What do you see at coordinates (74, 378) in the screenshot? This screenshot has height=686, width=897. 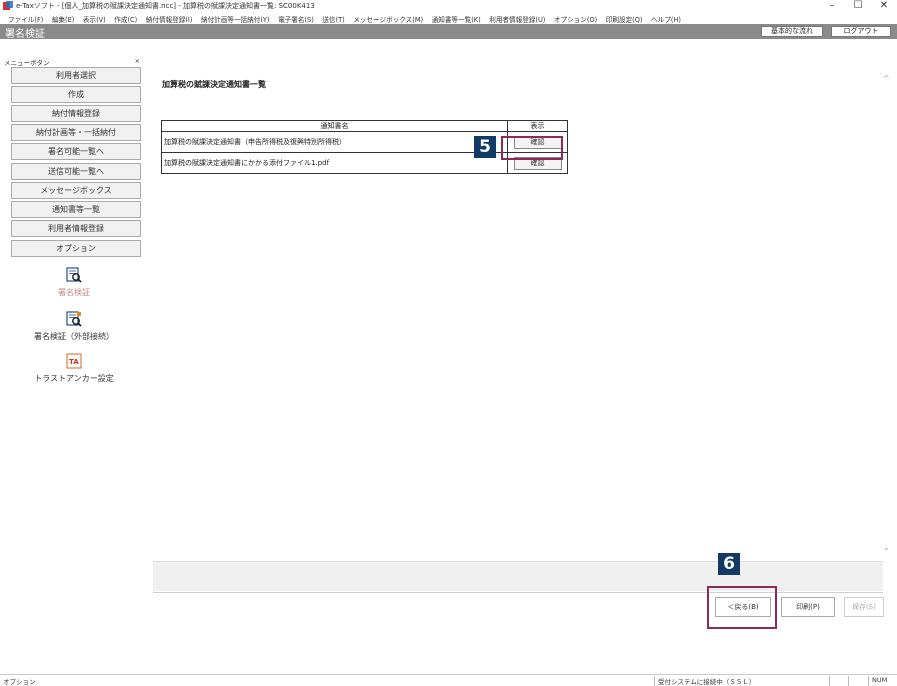 I see `tool-trust-anchor-label: トラストアンカー設定` at bounding box center [74, 378].